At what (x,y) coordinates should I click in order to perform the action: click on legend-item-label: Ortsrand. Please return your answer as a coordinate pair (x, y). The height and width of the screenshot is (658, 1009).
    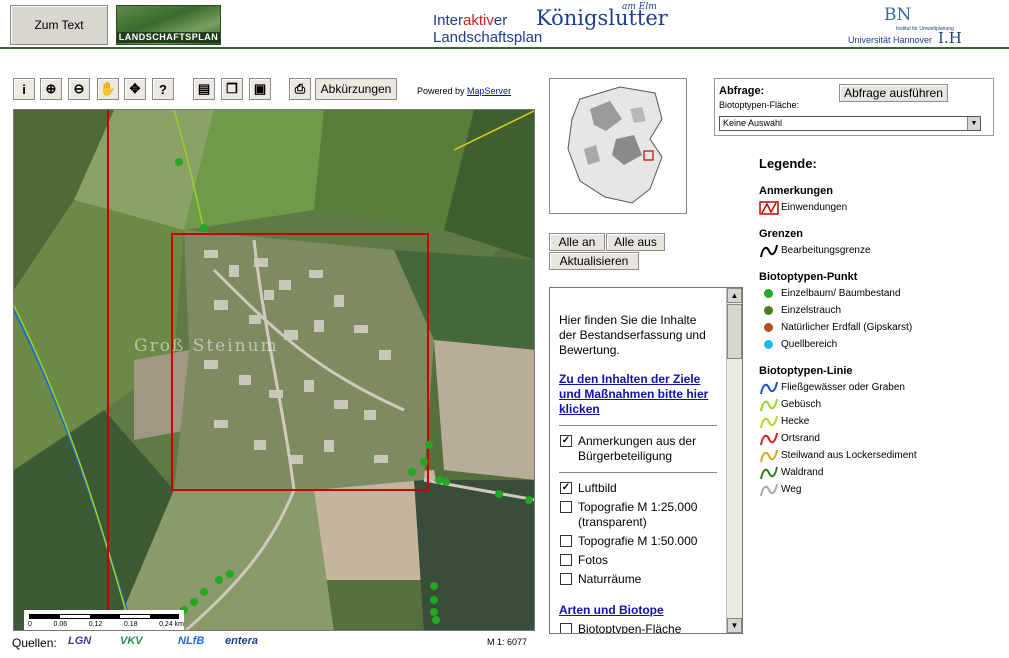
    Looking at the image, I should click on (800, 438).